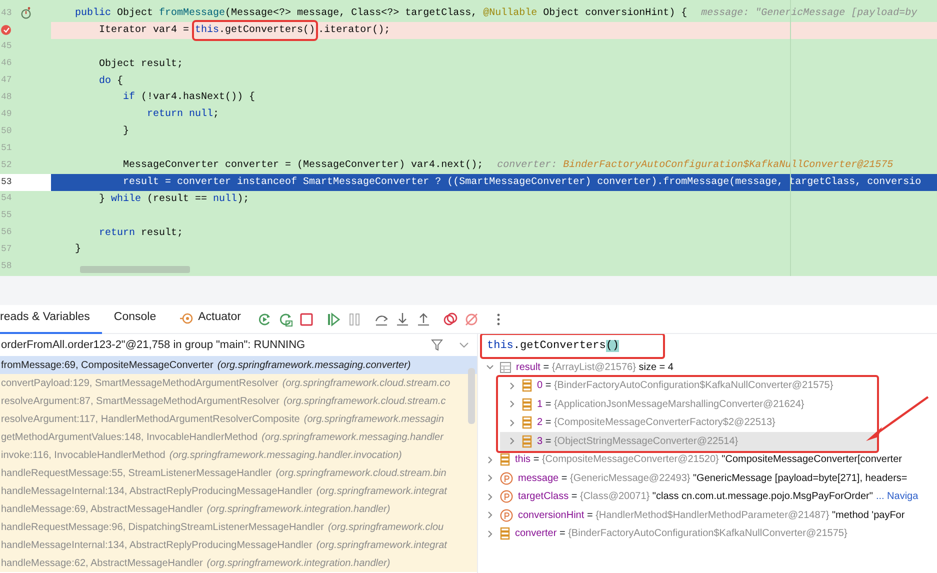 The image size is (937, 573). I want to click on variable-entry: 1 = {ApplicationJsonMessageMarshallingConverter@21624}, so click(670, 405).